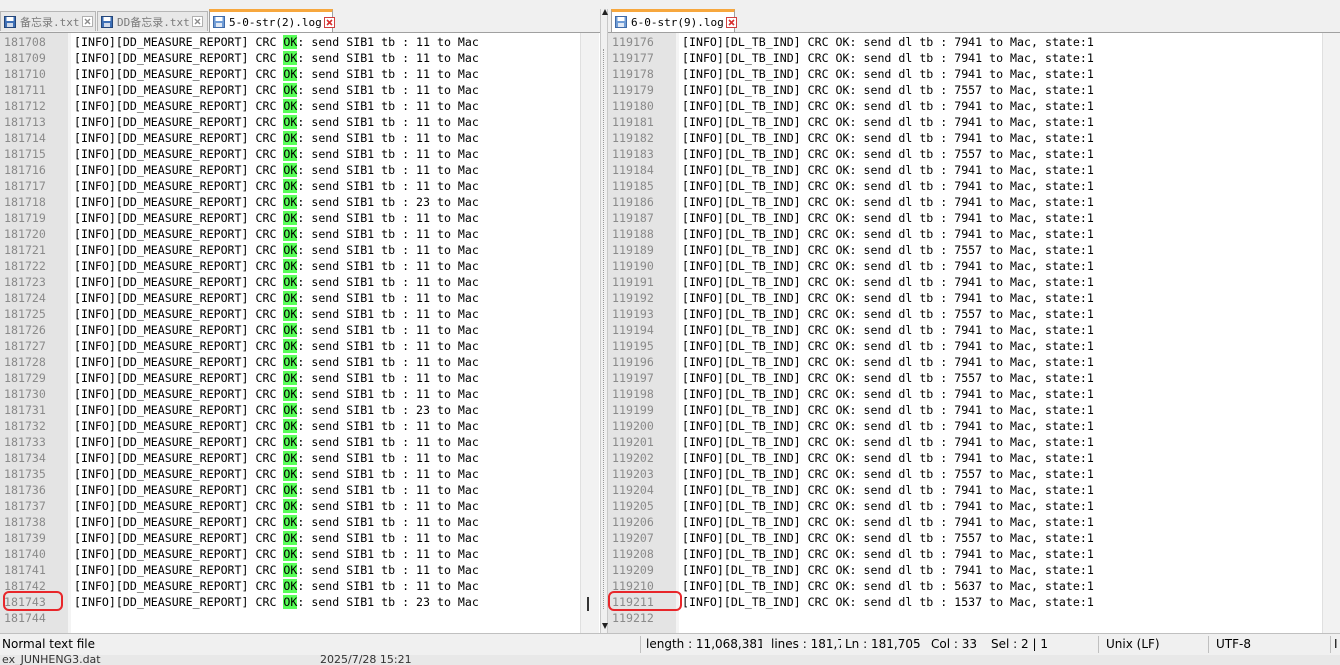  I want to click on line-text-suffix: : send SIB1 tb : 11 to Mac, so click(388, 506).